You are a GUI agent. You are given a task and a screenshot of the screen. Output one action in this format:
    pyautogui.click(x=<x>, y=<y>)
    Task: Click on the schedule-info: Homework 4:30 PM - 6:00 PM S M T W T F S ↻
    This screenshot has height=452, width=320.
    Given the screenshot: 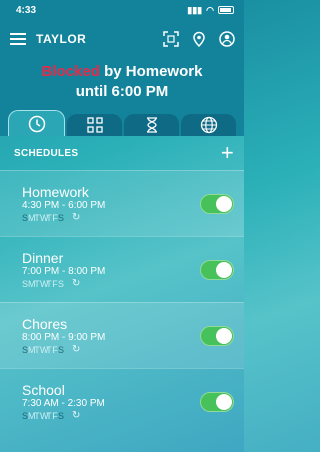 What is the action you would take?
    pyautogui.click(x=63, y=204)
    